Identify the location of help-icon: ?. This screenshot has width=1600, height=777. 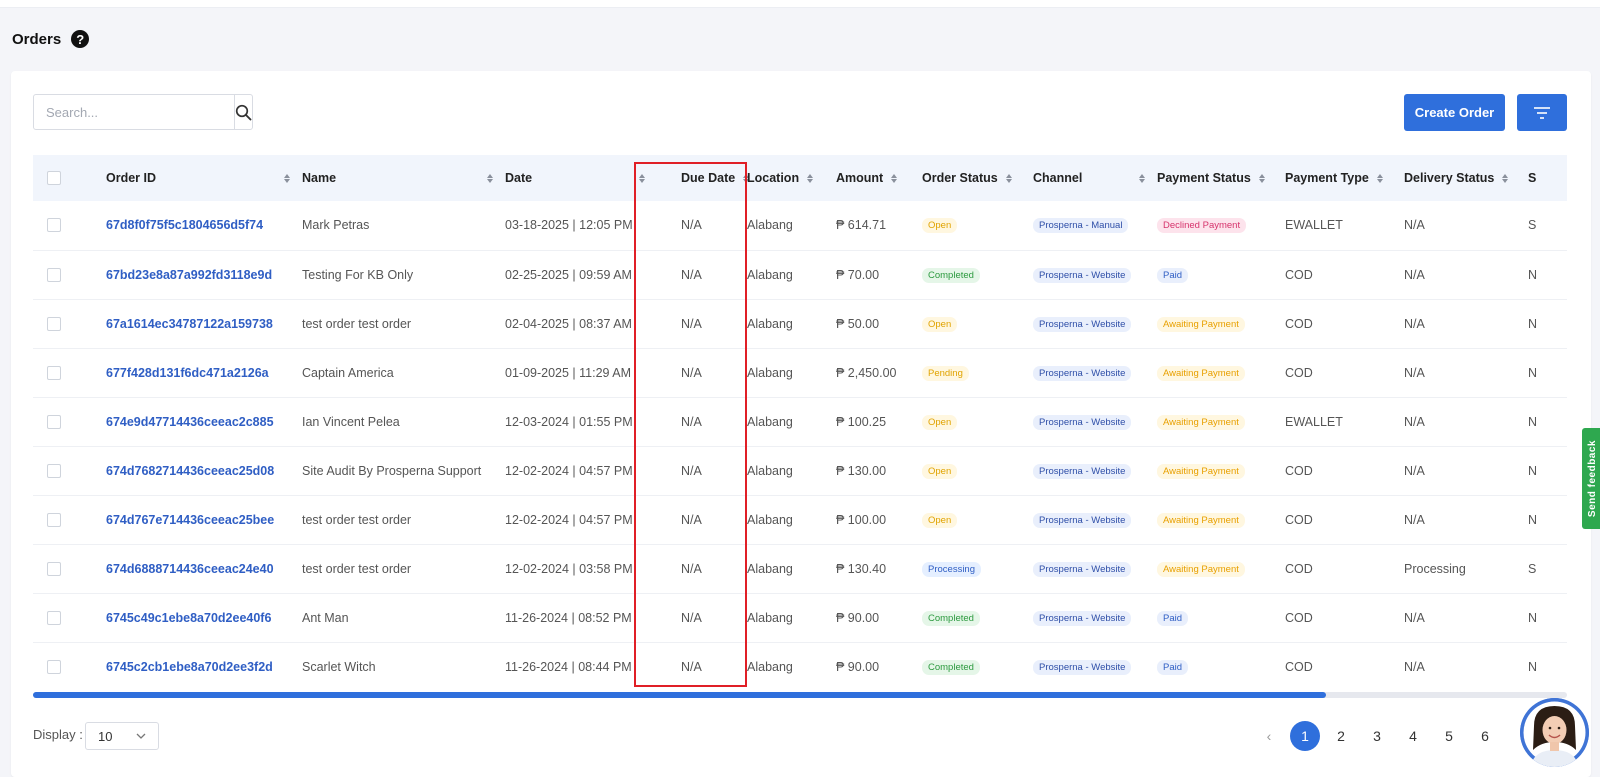
(80, 39).